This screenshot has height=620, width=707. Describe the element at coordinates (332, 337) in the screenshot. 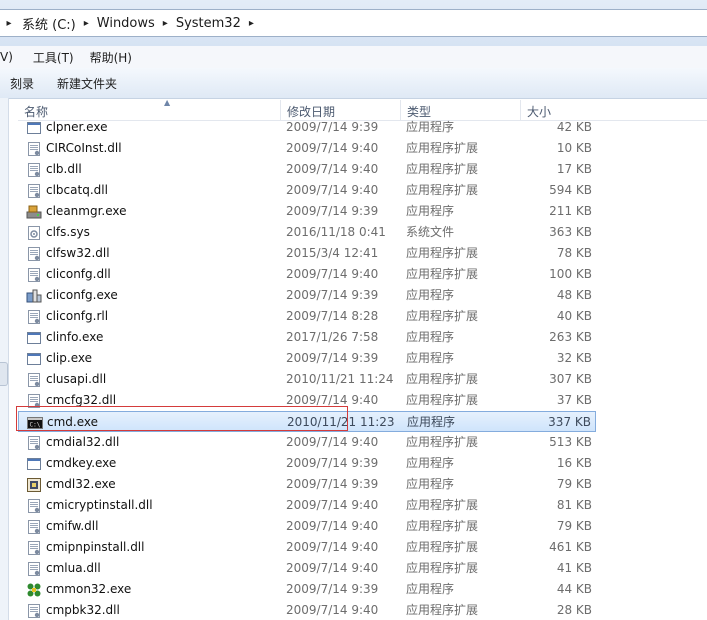

I see `file-date: 2017/1/26 7:58` at that location.